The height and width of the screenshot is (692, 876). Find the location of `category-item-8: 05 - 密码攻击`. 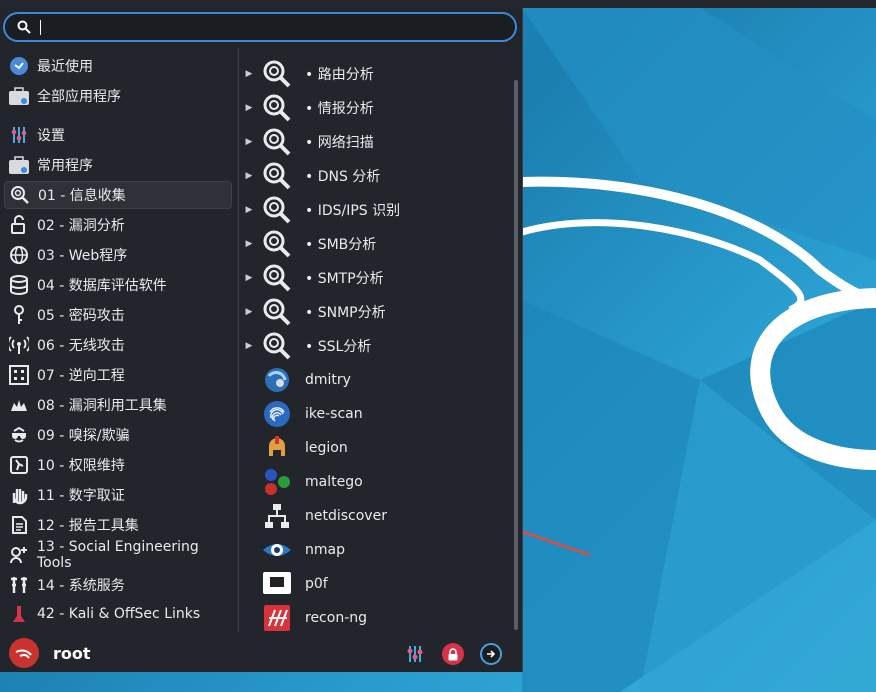

category-item-8: 05 - 密码攻击 is located at coordinates (118, 315).